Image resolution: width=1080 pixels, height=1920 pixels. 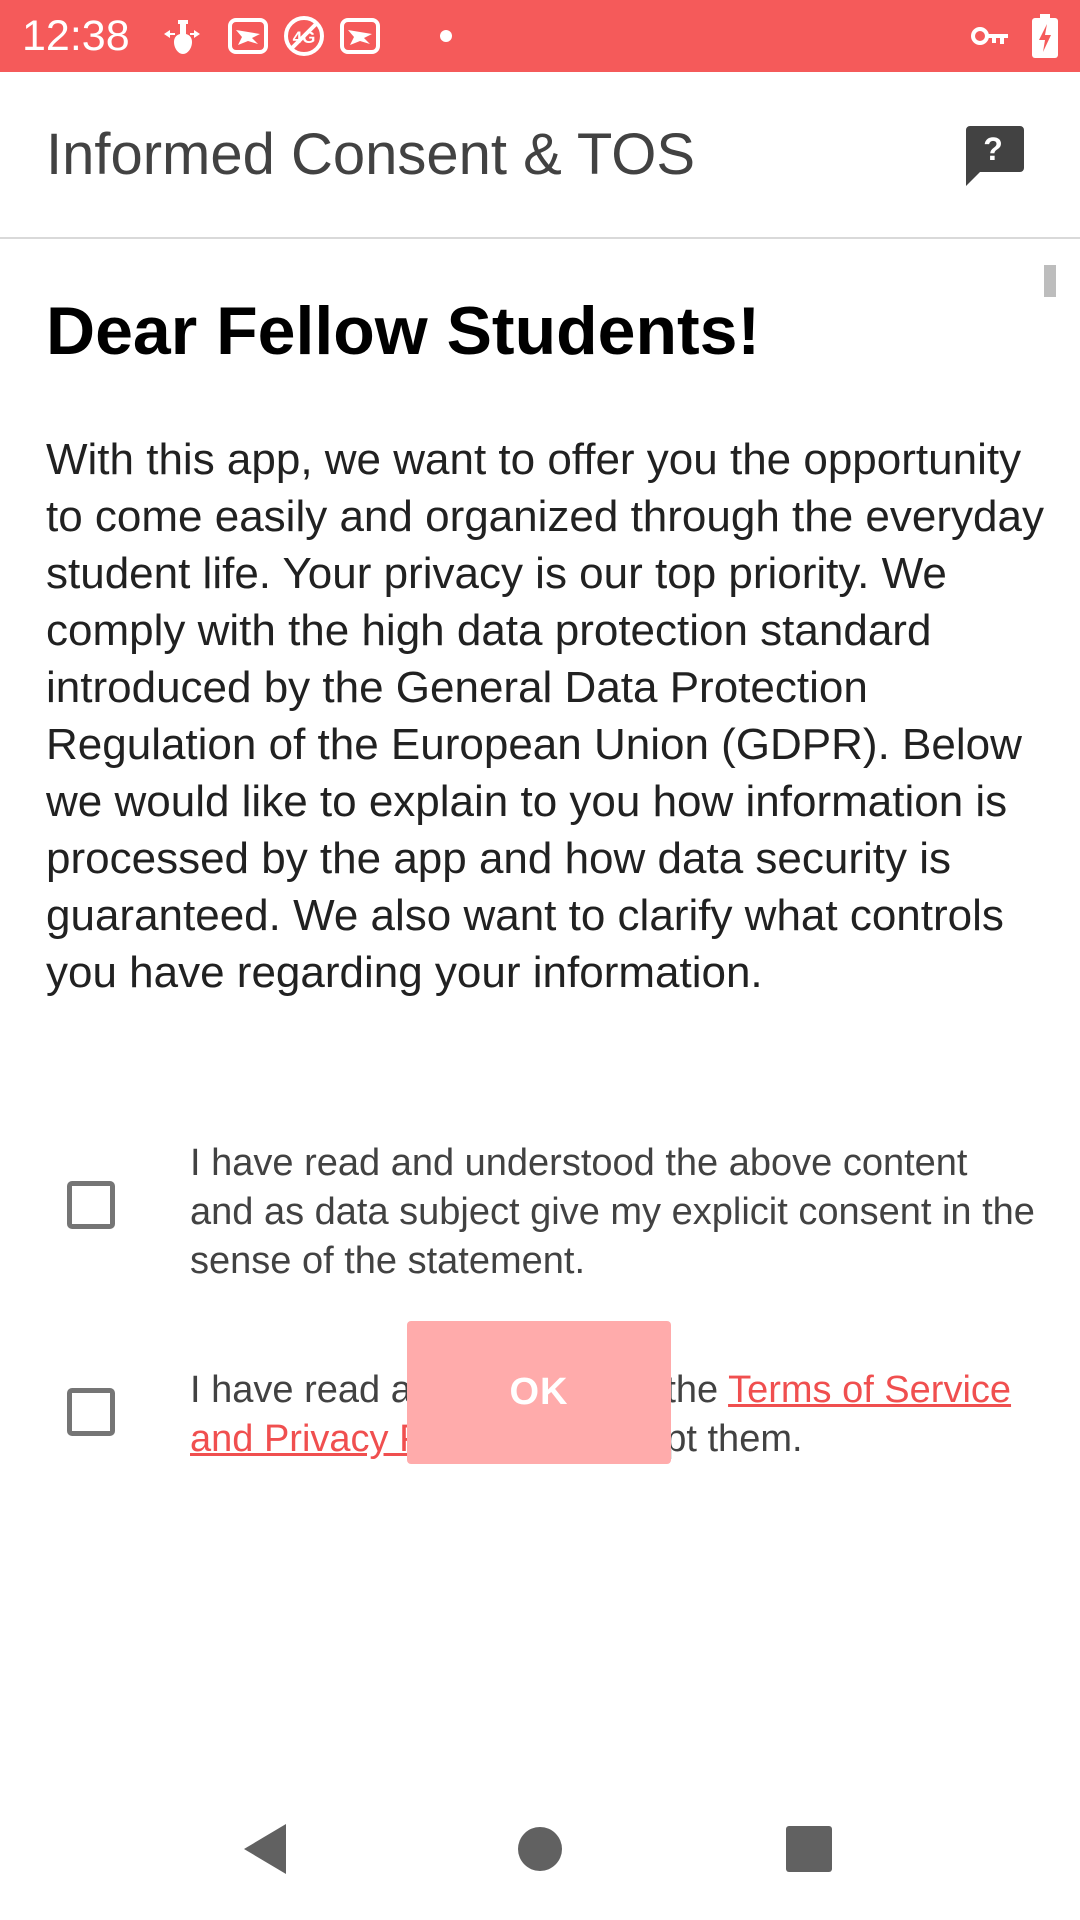 I want to click on help-icon-symbol: ?, so click(x=993, y=149).